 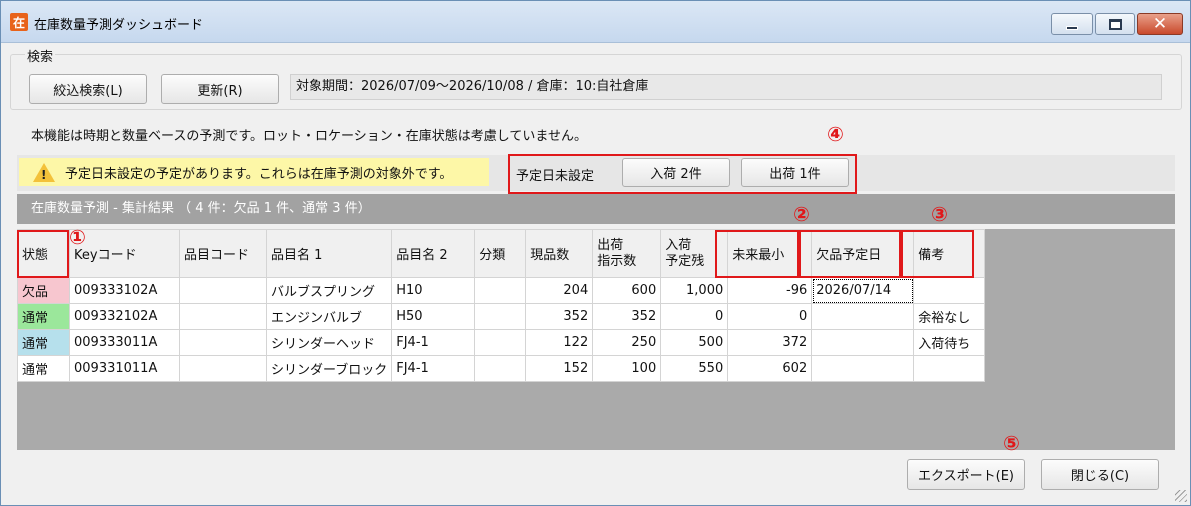 What do you see at coordinates (694, 368) in the screenshot?
I see `incoming-cell: 550` at bounding box center [694, 368].